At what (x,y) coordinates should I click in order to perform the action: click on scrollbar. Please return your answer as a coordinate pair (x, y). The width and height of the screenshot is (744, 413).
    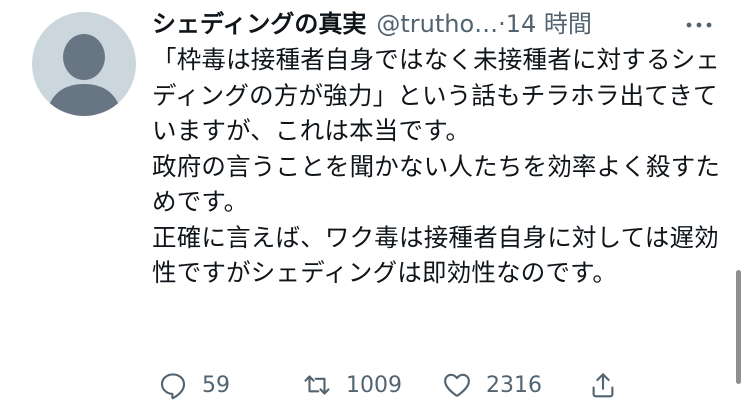
    Looking at the image, I should click on (738, 327).